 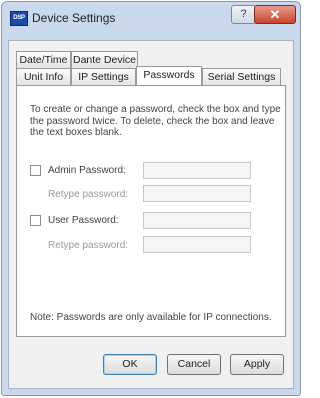 What do you see at coordinates (103, 76) in the screenshot?
I see `tab-ip-settings: IP Settings` at bounding box center [103, 76].